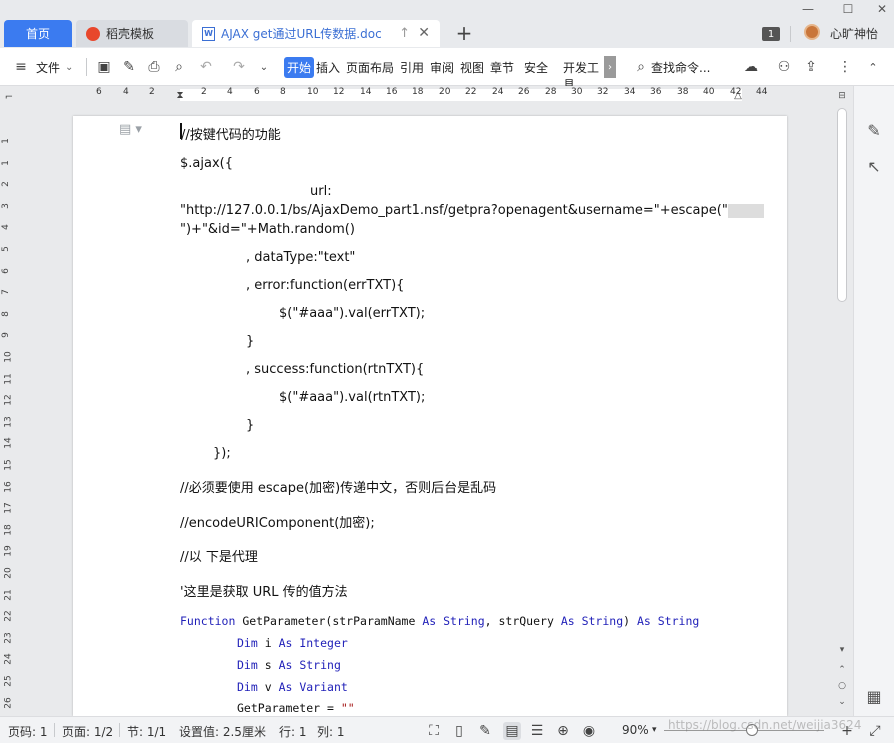  I want to click on close-window-icon: ✕, so click(882, 9).